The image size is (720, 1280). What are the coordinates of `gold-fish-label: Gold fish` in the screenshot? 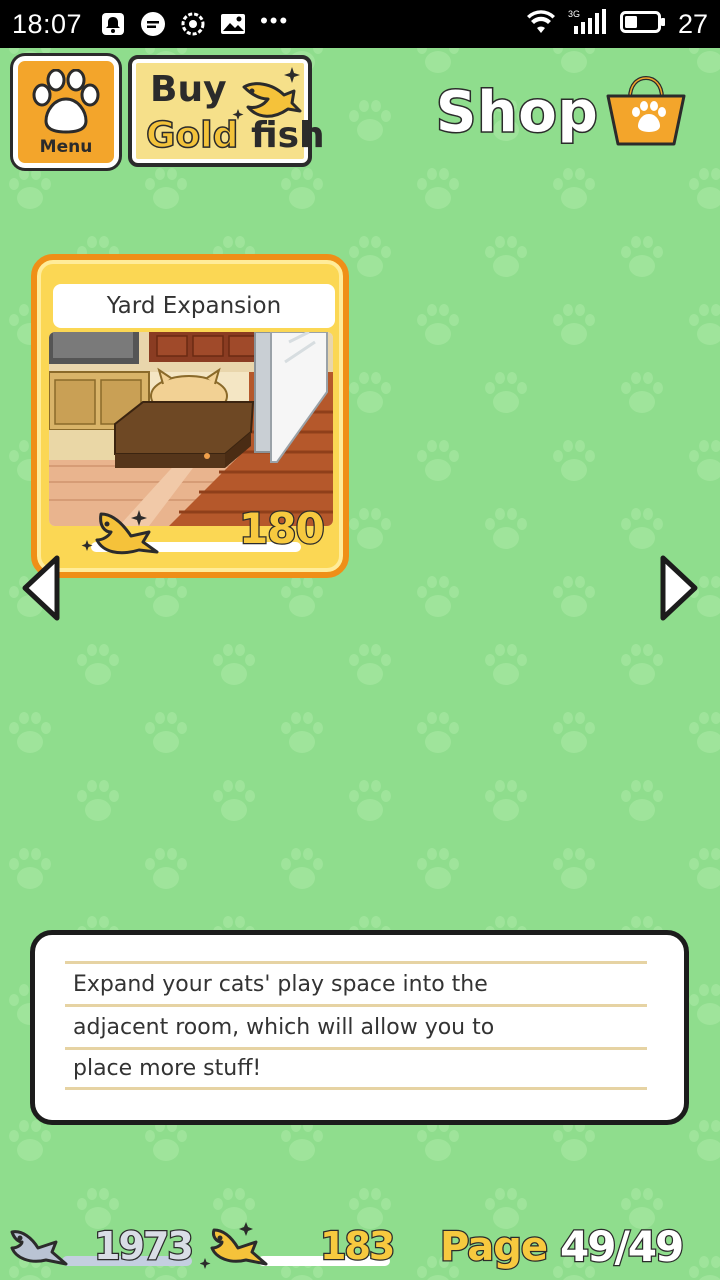 It's located at (235, 135).